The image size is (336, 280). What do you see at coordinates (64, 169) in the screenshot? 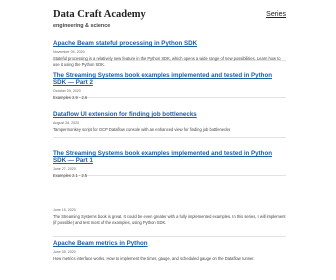
I see `post-date: June 27, 2020` at bounding box center [64, 169].